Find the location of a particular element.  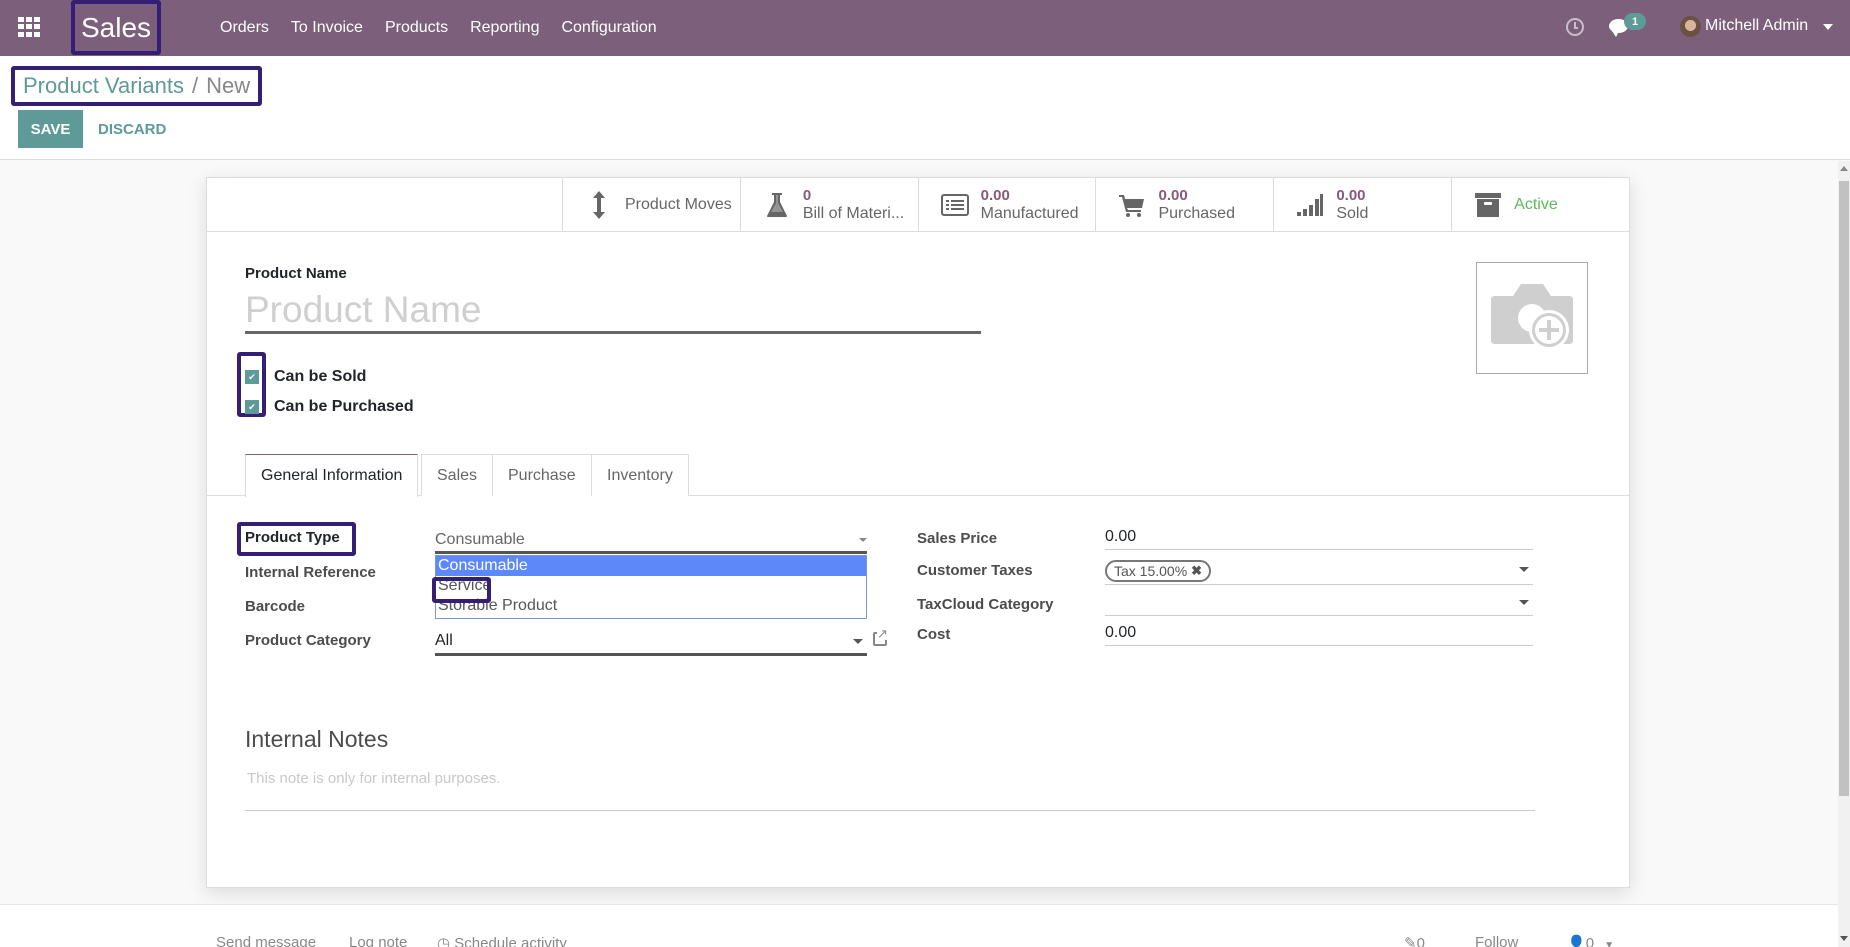

breadcrumb: Product Variants / New is located at coordinates (137, 86).